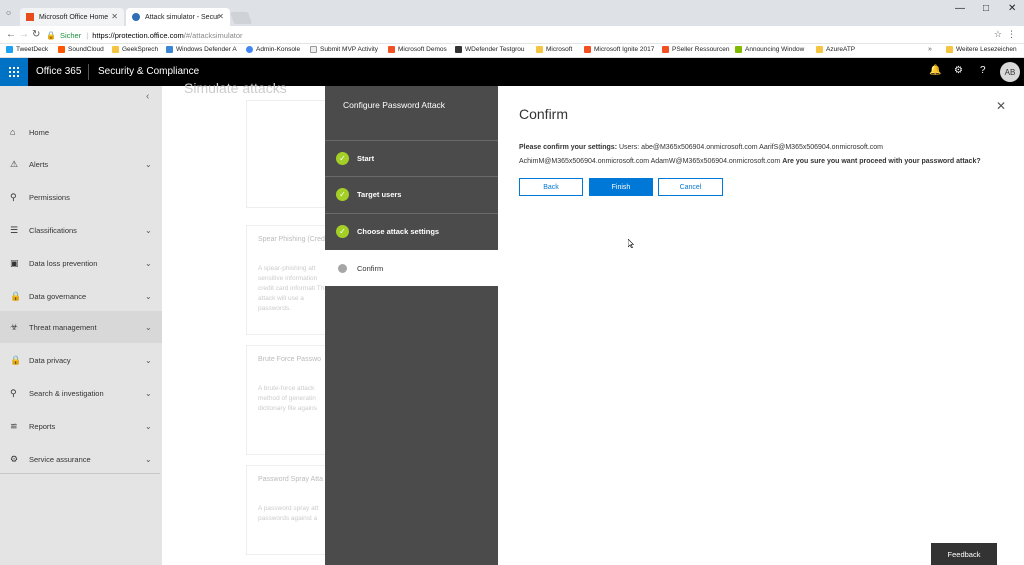 The image size is (1024, 565). What do you see at coordinates (344, 49) in the screenshot?
I see `bookmark-item: Submit MVP Activity` at bounding box center [344, 49].